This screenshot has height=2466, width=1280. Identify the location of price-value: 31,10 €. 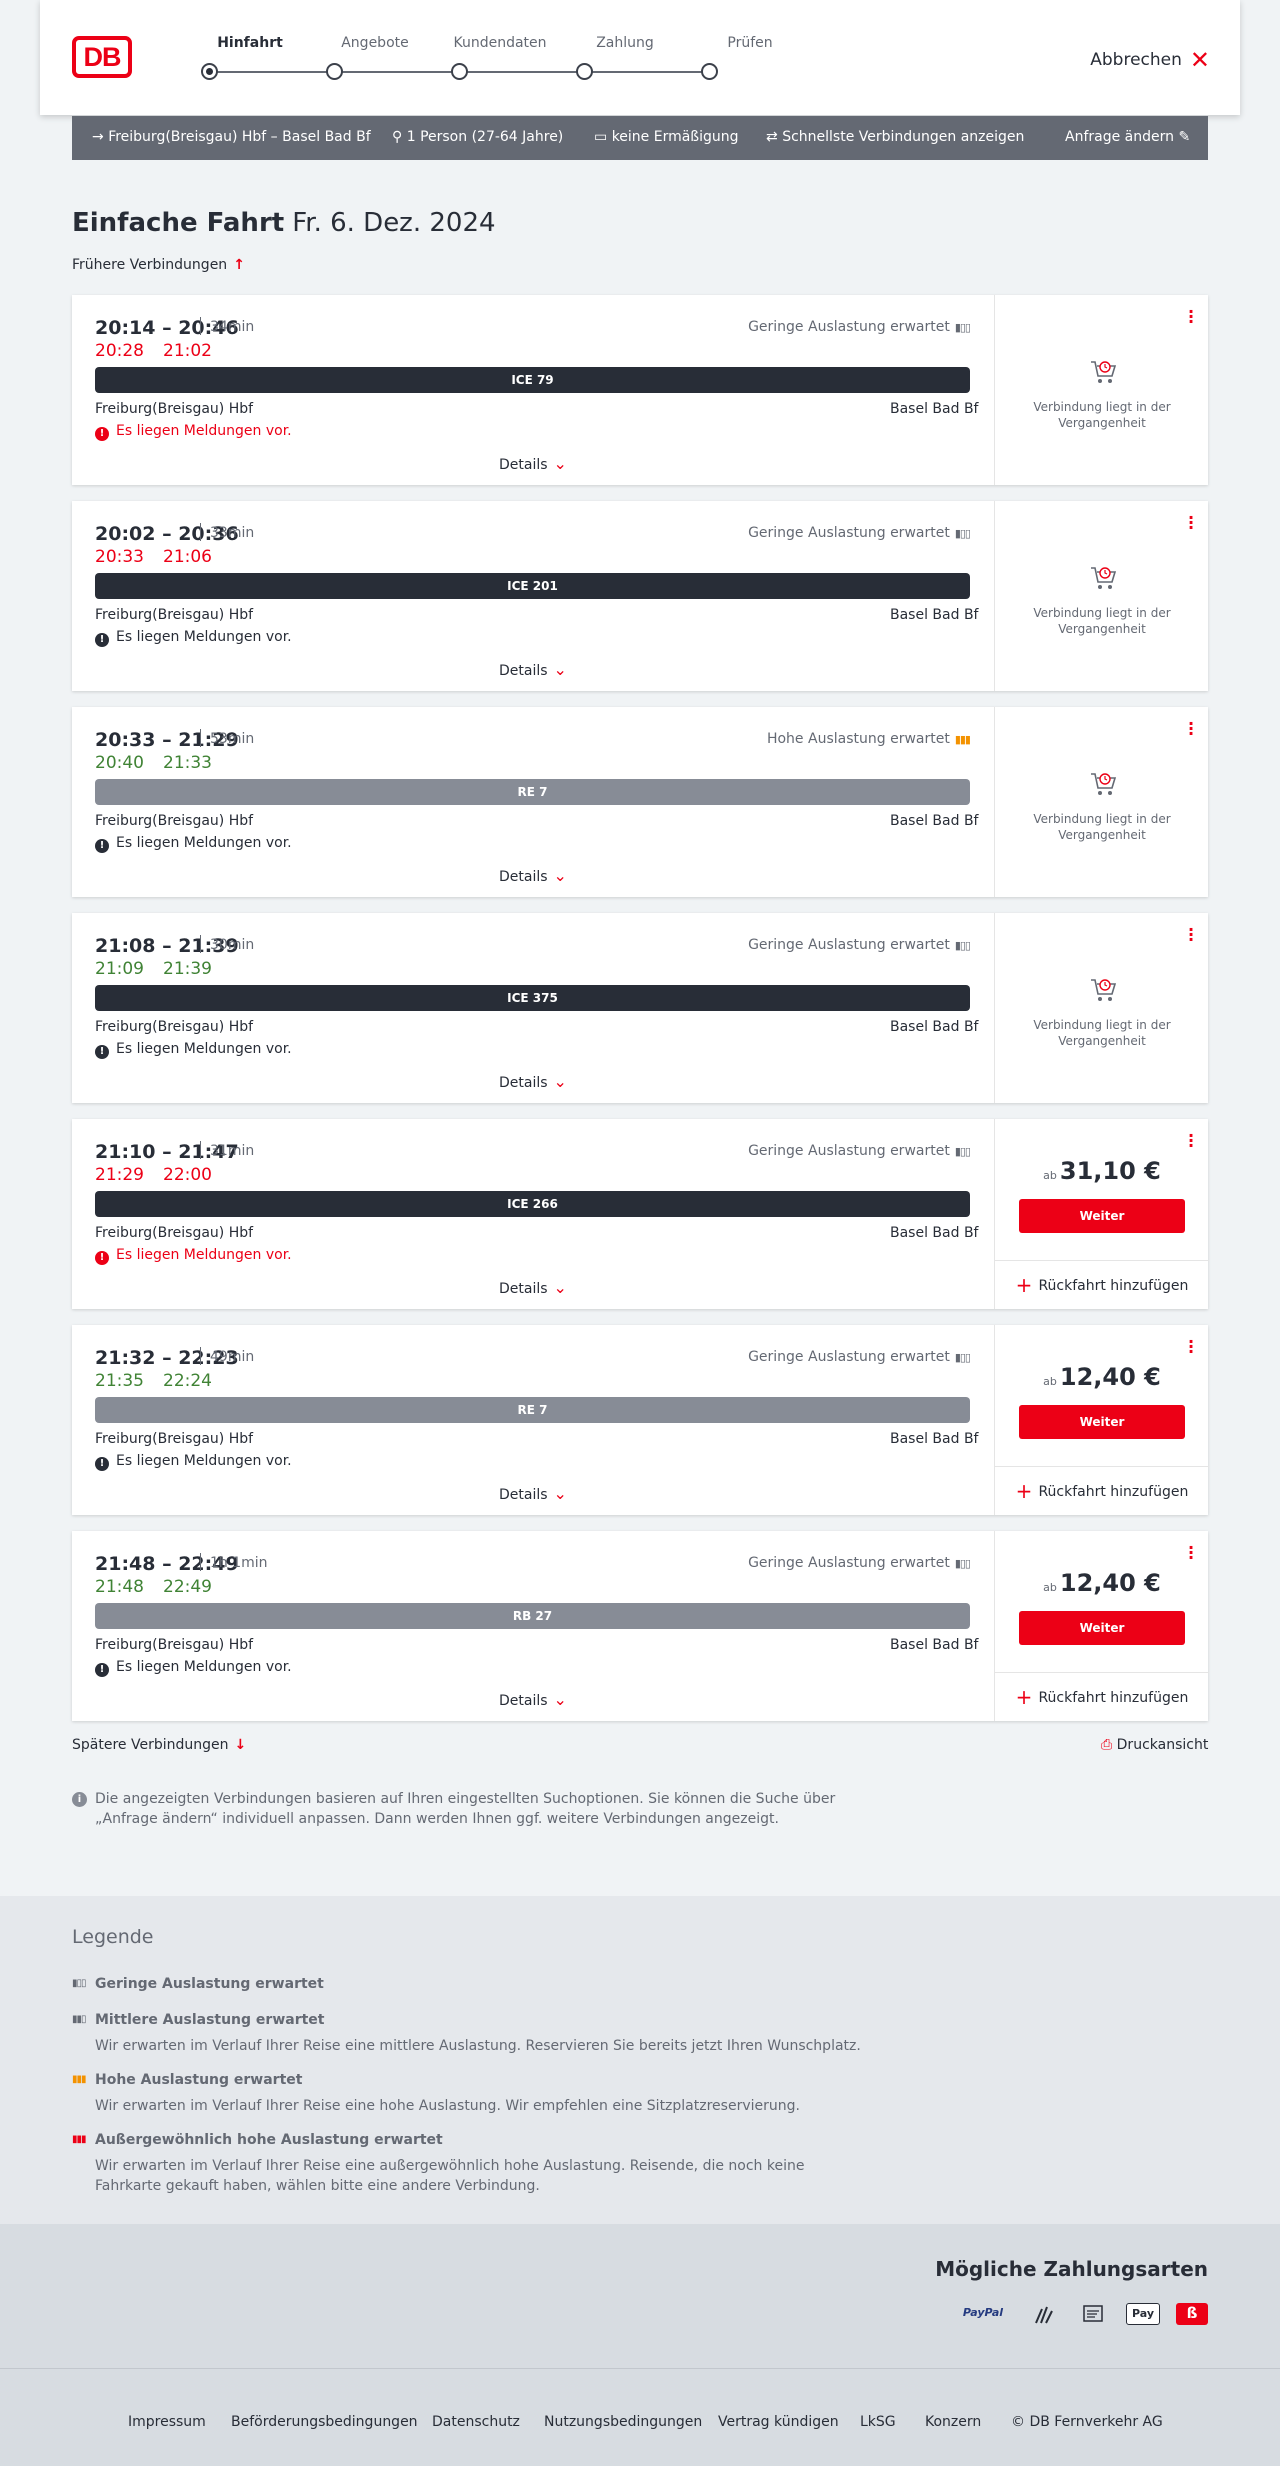
(1110, 1171).